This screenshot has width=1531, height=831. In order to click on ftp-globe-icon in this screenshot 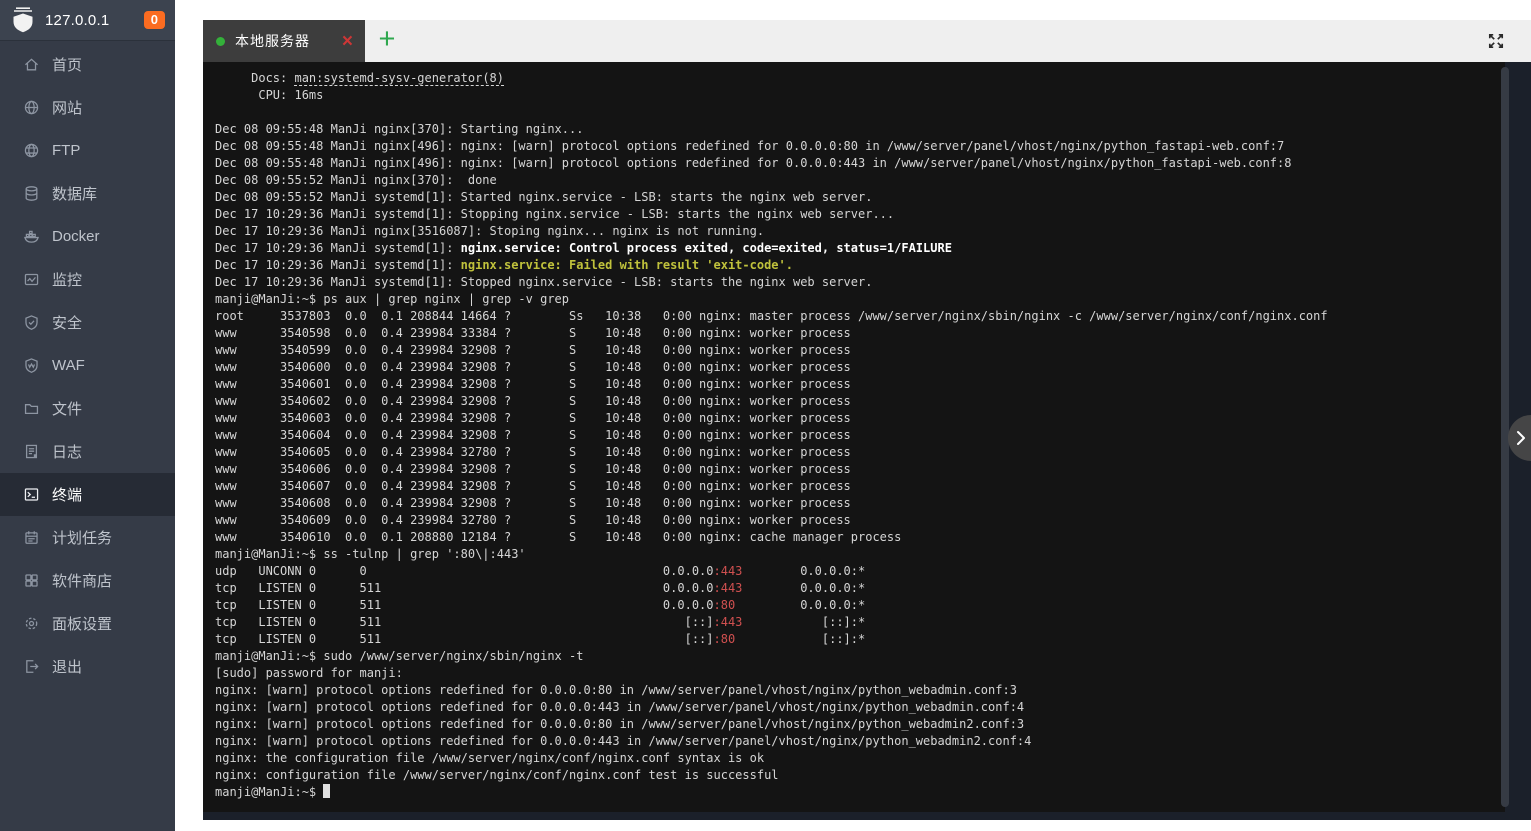, I will do `click(31, 150)`.